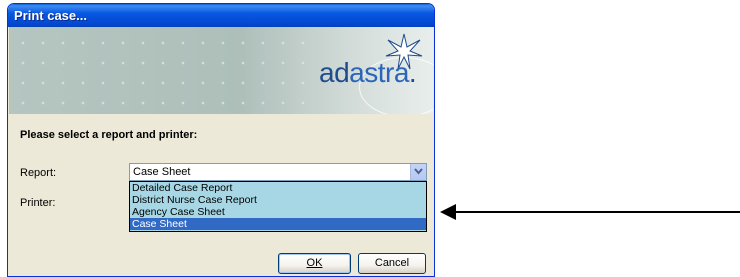  Describe the element at coordinates (278, 188) in the screenshot. I see `report-option: Detailed Case Report` at that location.